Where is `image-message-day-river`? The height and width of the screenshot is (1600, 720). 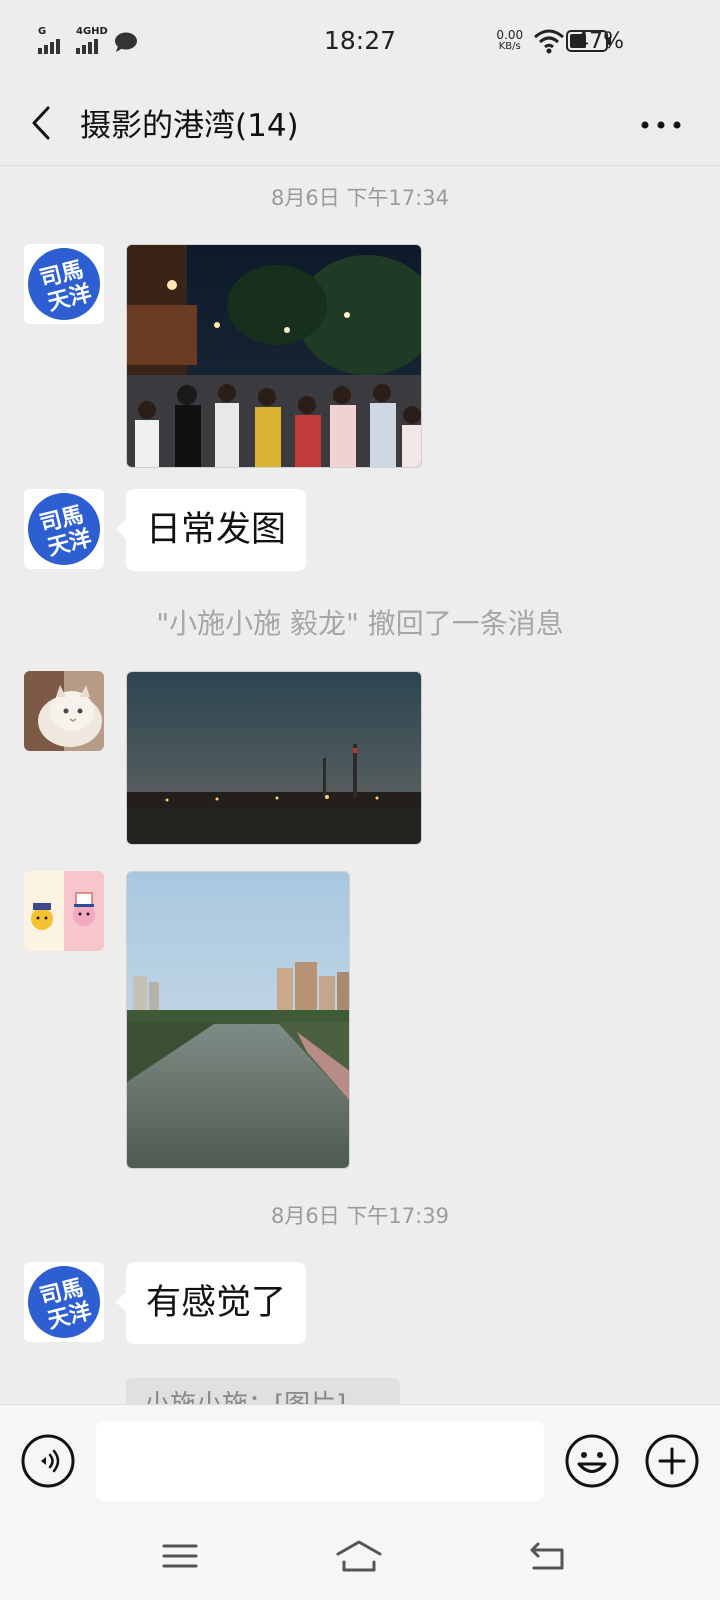 image-message-day-river is located at coordinates (238, 1020).